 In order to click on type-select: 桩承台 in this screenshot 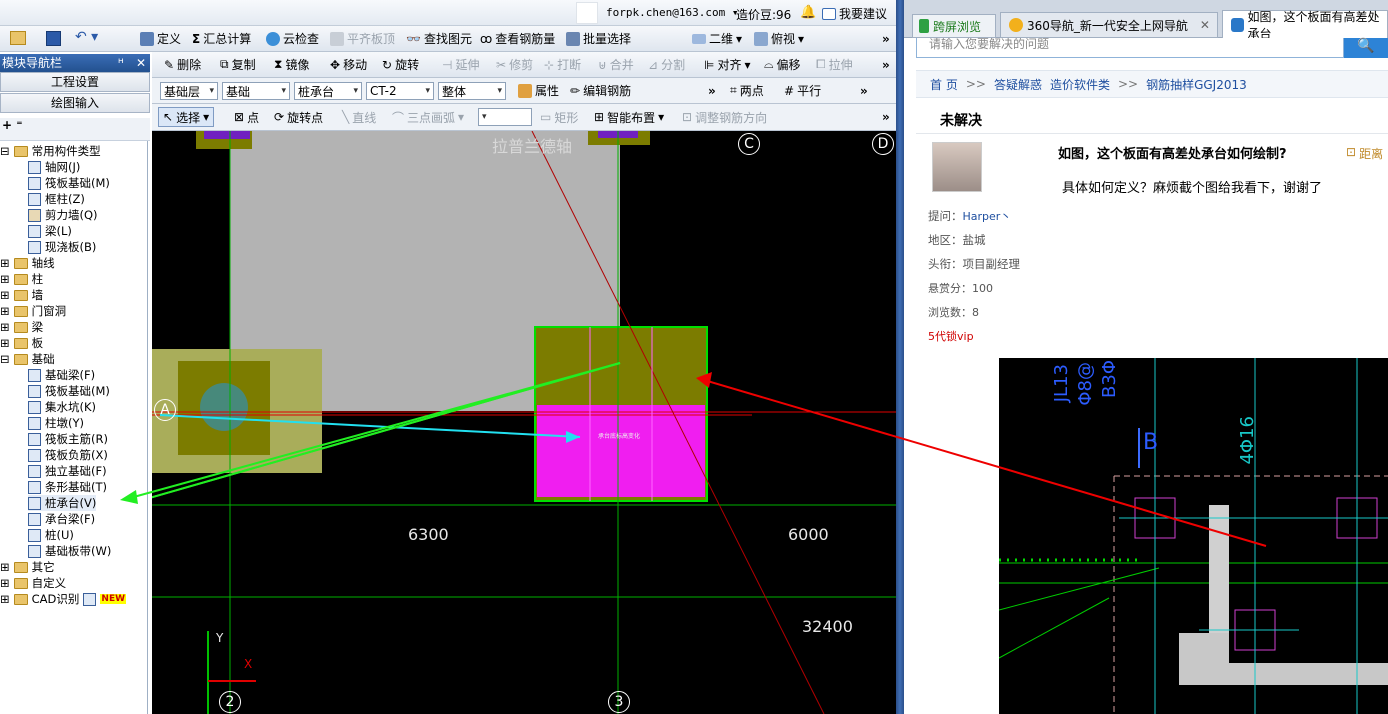, I will do `click(328, 91)`.